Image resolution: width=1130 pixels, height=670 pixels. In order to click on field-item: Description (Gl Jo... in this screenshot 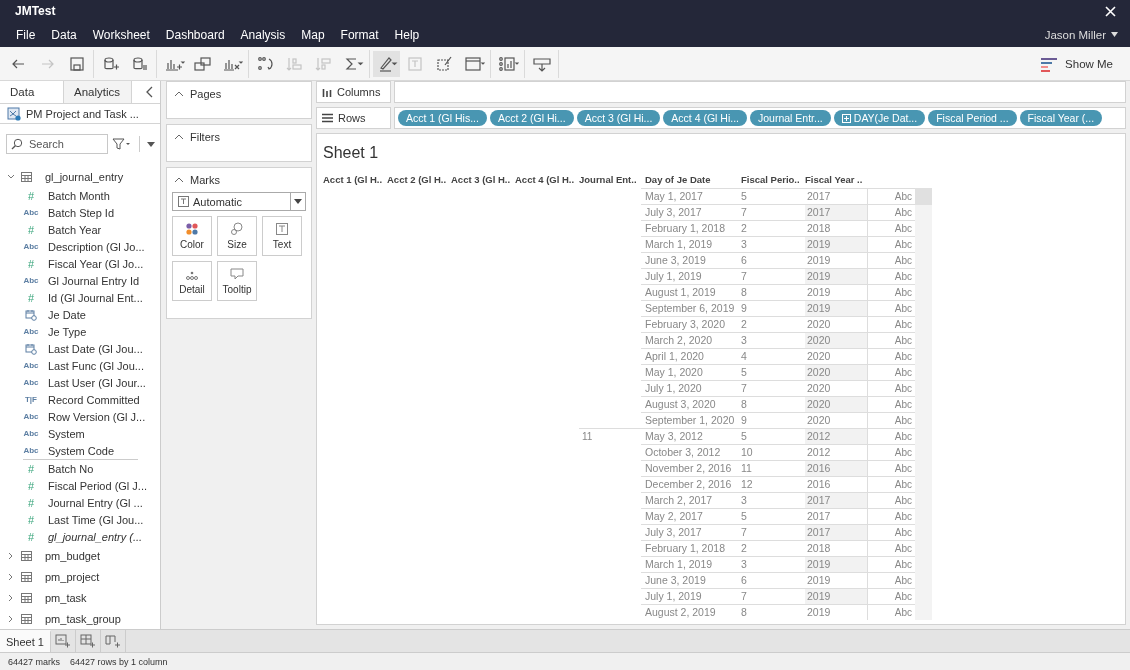, I will do `click(96, 246)`.